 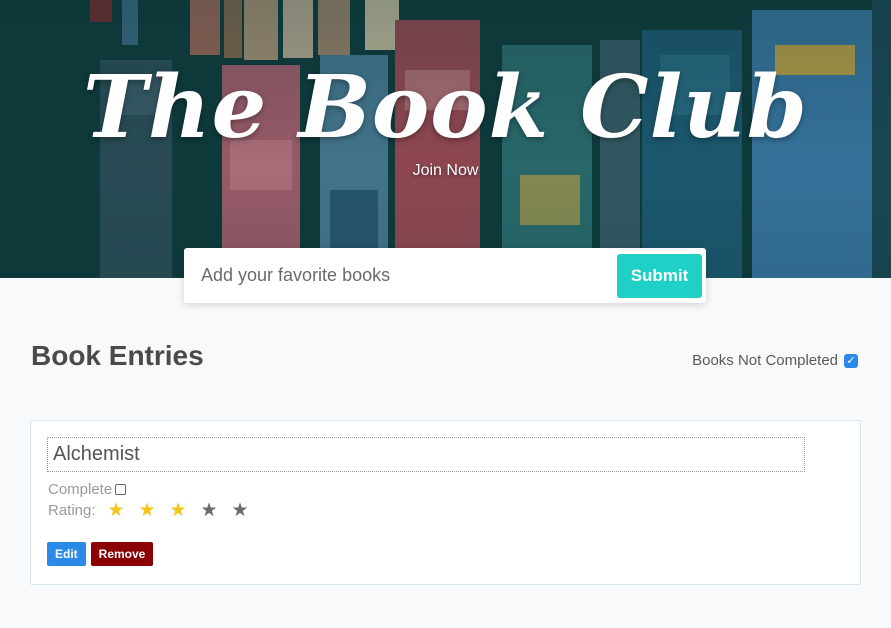 I want to click on add-book-input, so click(x=394, y=275).